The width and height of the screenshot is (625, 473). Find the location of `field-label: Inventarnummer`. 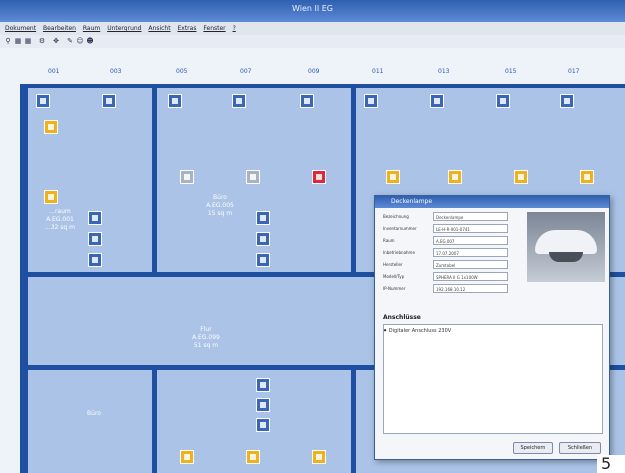

field-label: Inventarnummer is located at coordinates (400, 228).